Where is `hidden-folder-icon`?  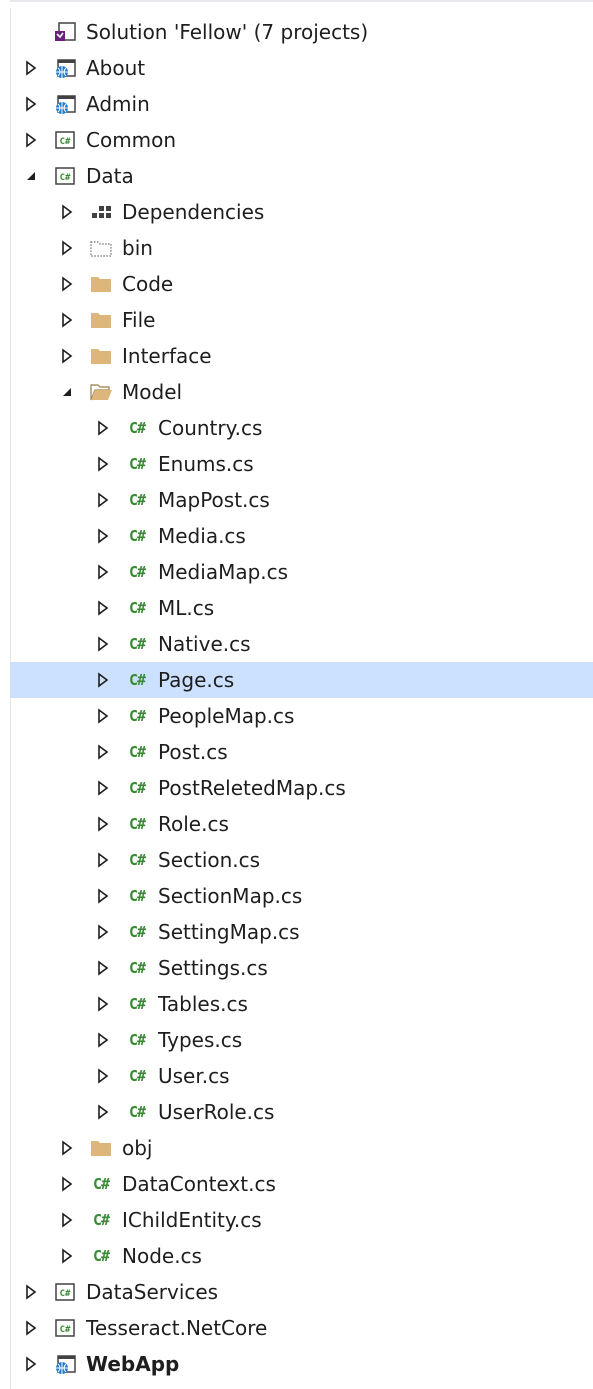 hidden-folder-icon is located at coordinates (101, 248).